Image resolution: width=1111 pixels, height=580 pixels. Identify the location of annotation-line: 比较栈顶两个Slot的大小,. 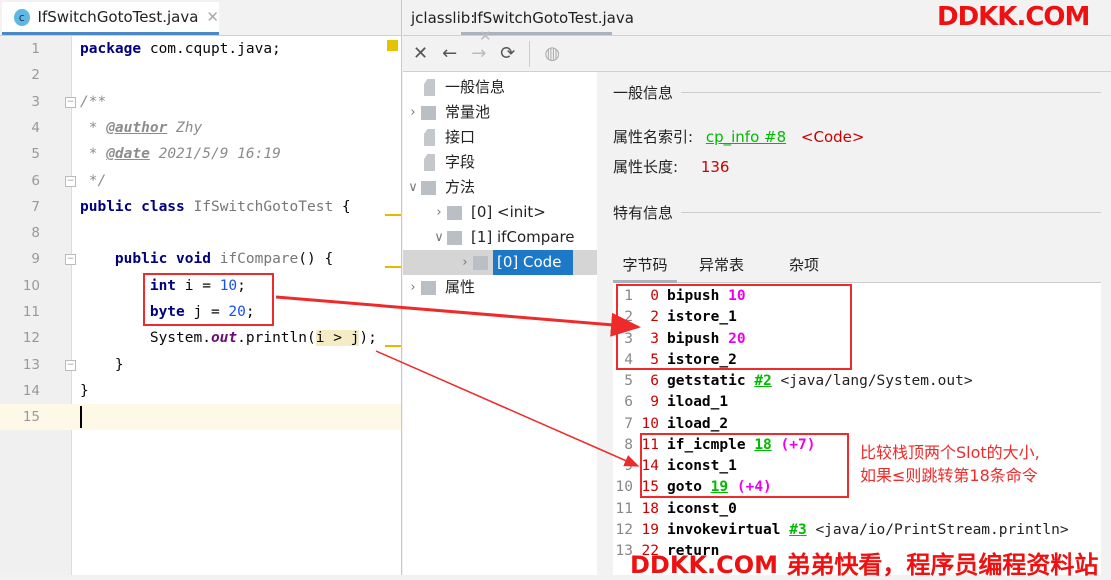
(950, 452).